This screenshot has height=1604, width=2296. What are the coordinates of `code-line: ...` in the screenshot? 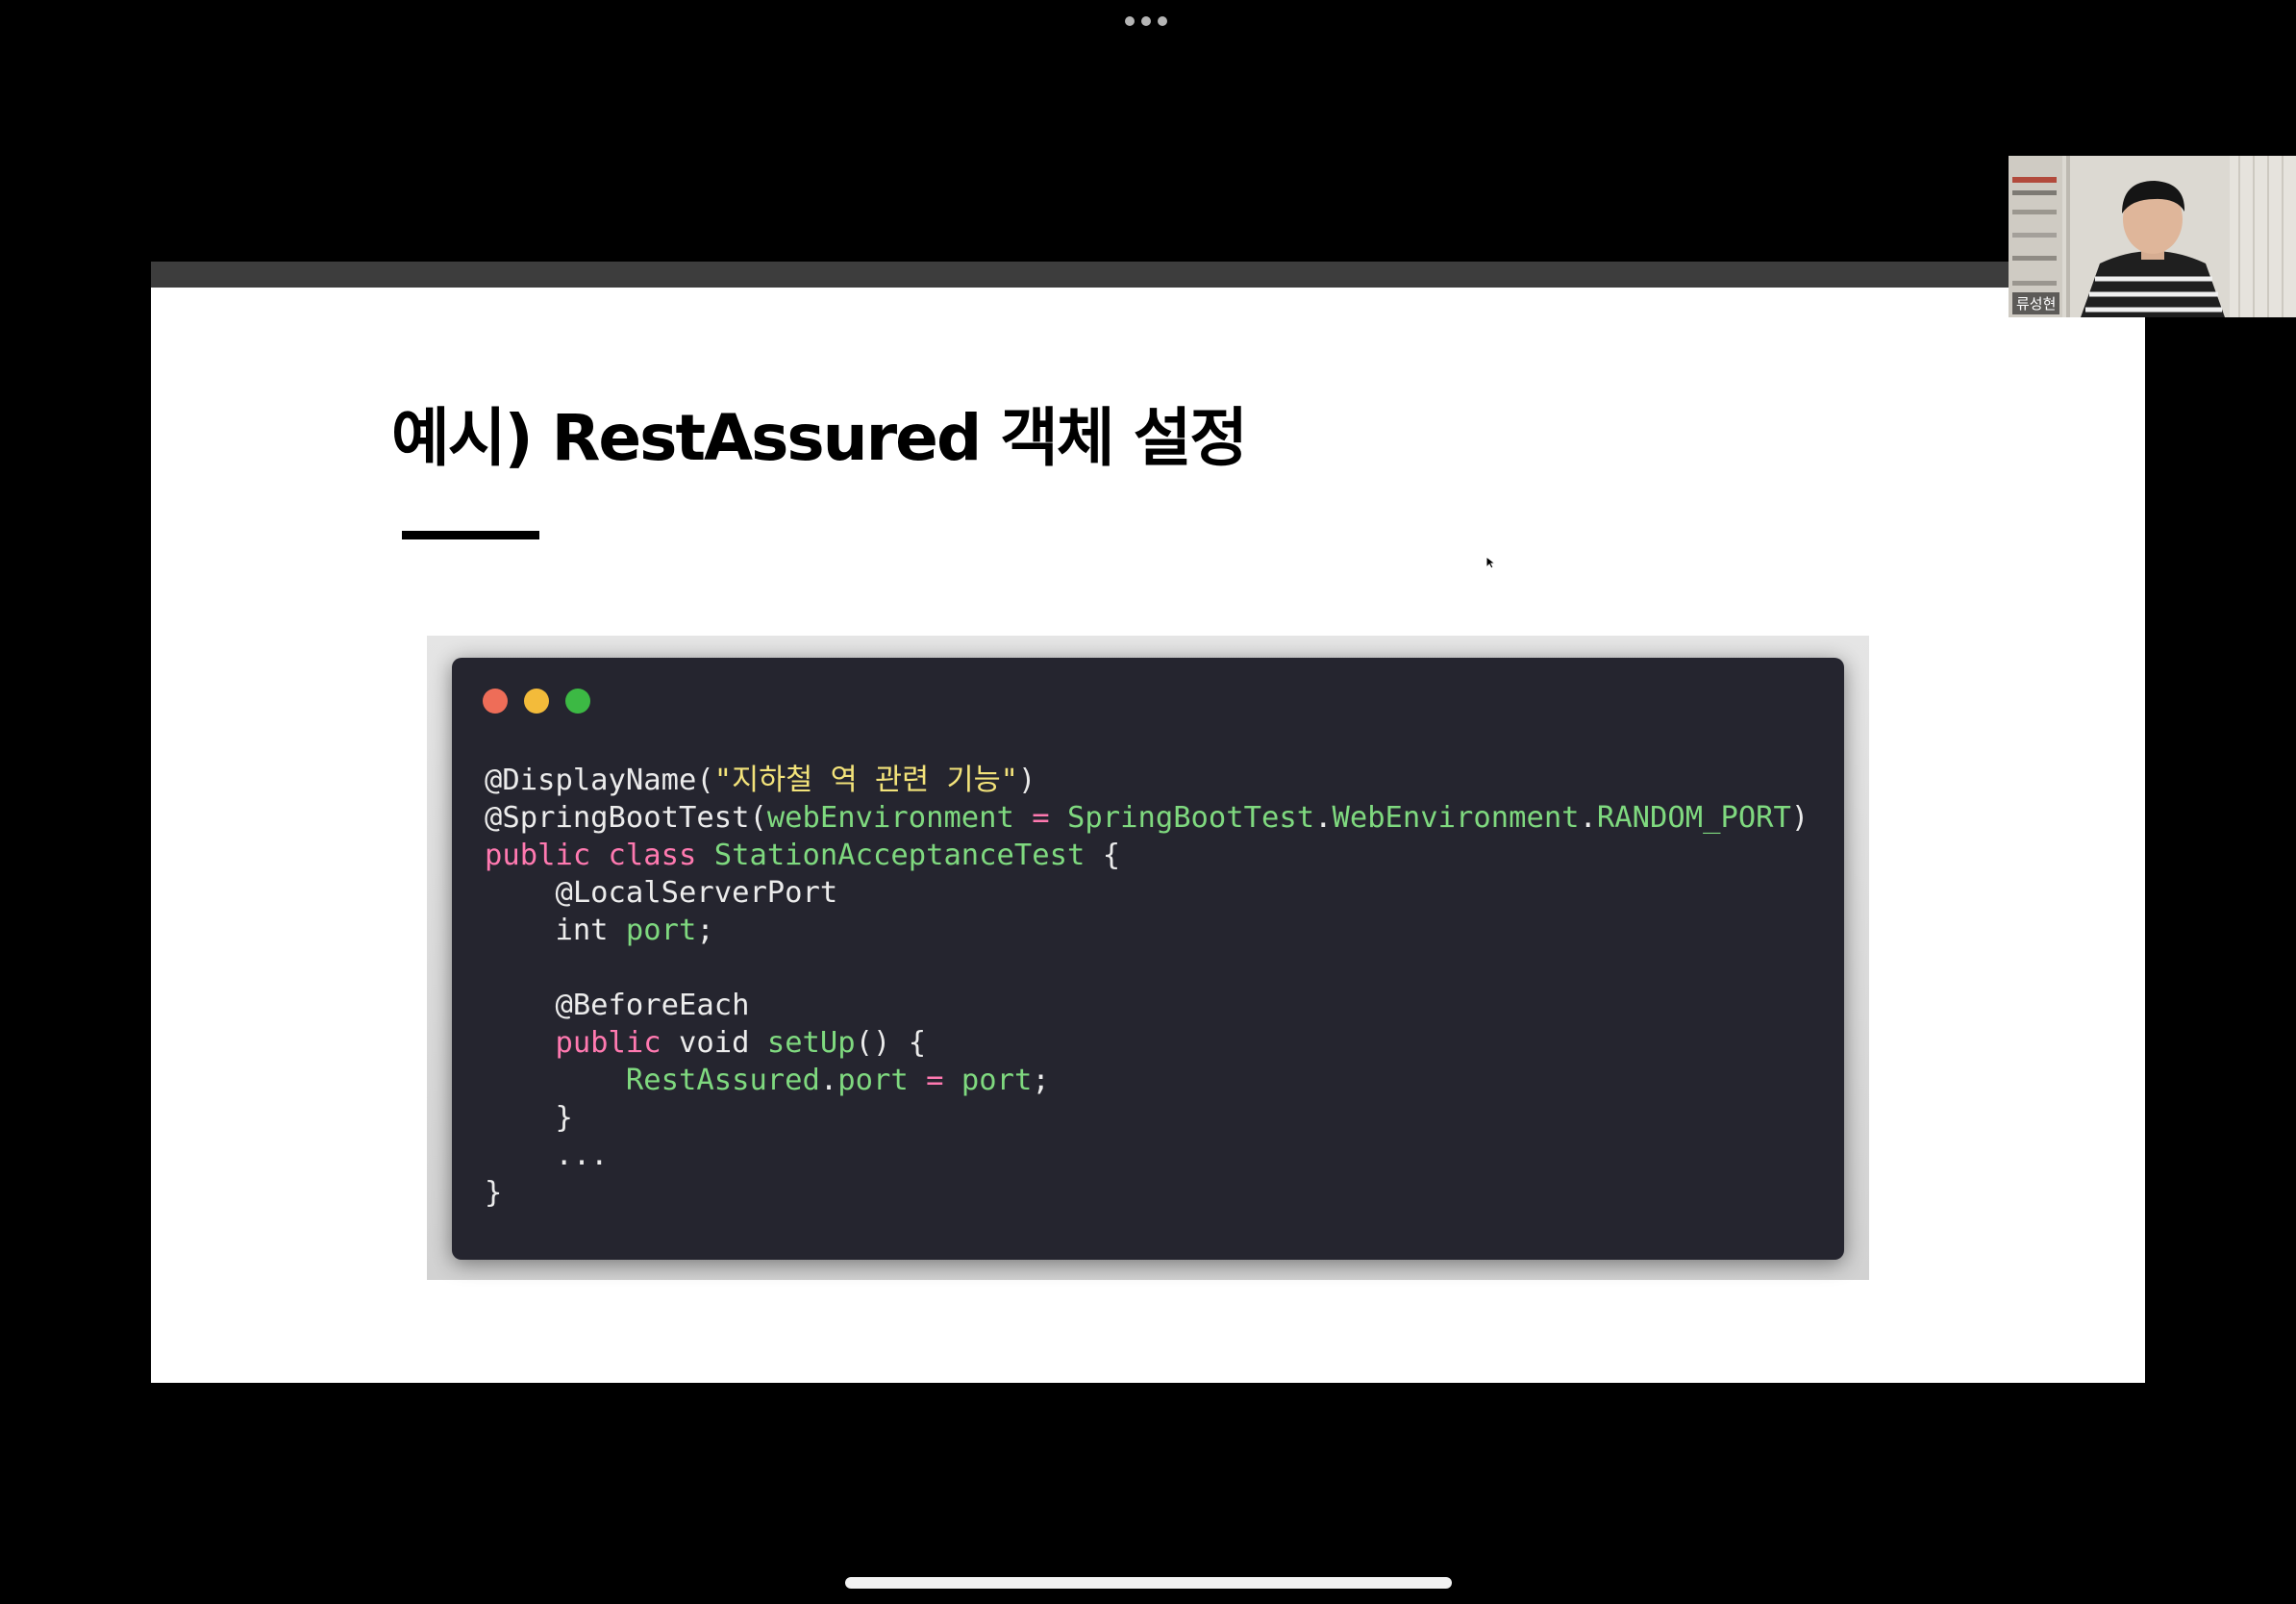 It's located at (1147, 1155).